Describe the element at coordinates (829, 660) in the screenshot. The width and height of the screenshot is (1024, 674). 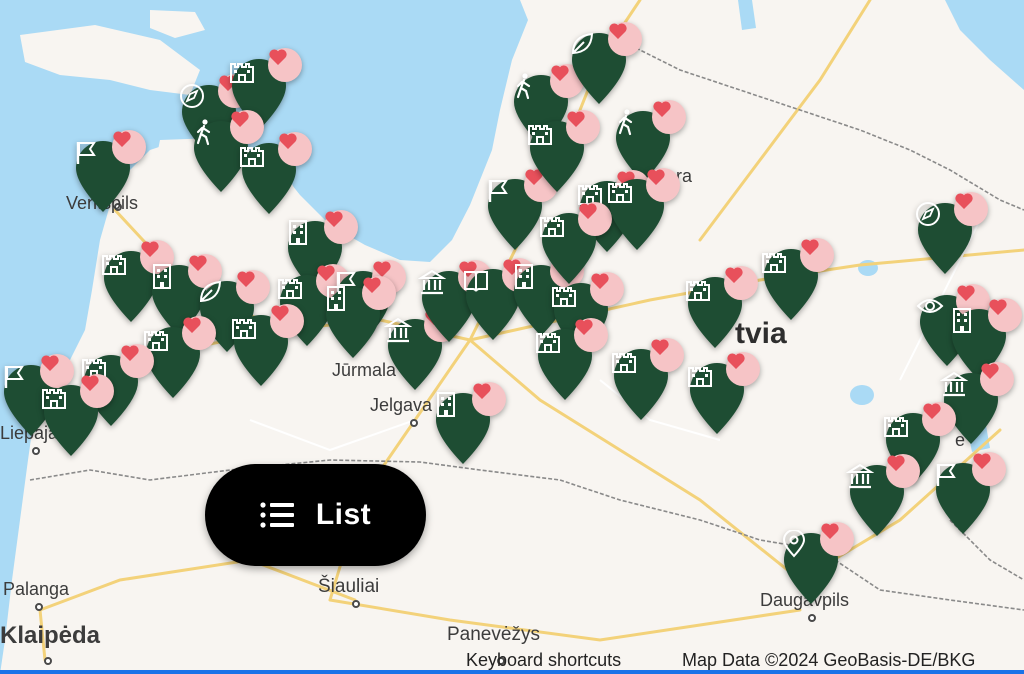
I see `map-data-attribution: Map Data ©2024 GeoBasis-DE/BKG` at that location.